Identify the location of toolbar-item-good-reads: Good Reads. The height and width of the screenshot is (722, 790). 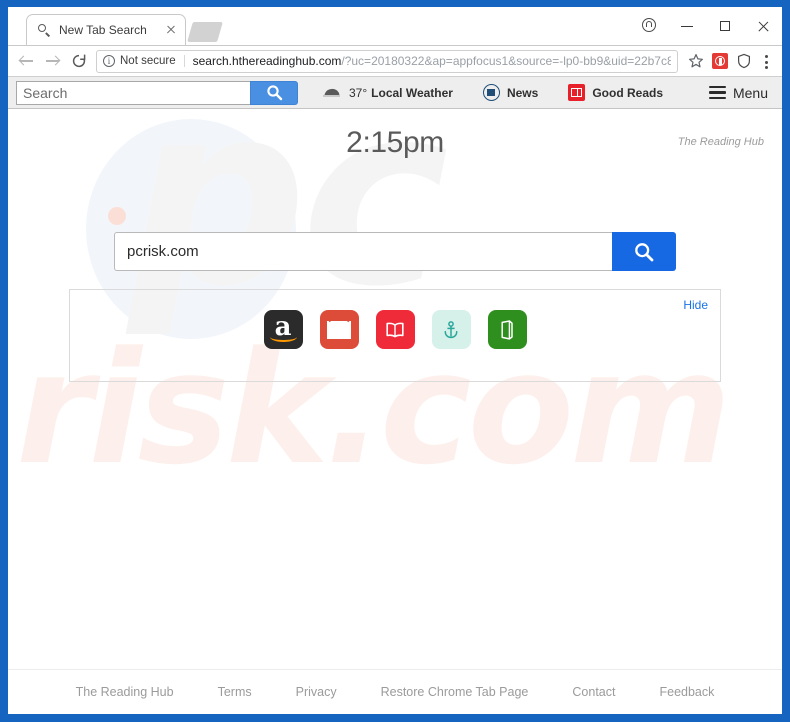
(615, 92).